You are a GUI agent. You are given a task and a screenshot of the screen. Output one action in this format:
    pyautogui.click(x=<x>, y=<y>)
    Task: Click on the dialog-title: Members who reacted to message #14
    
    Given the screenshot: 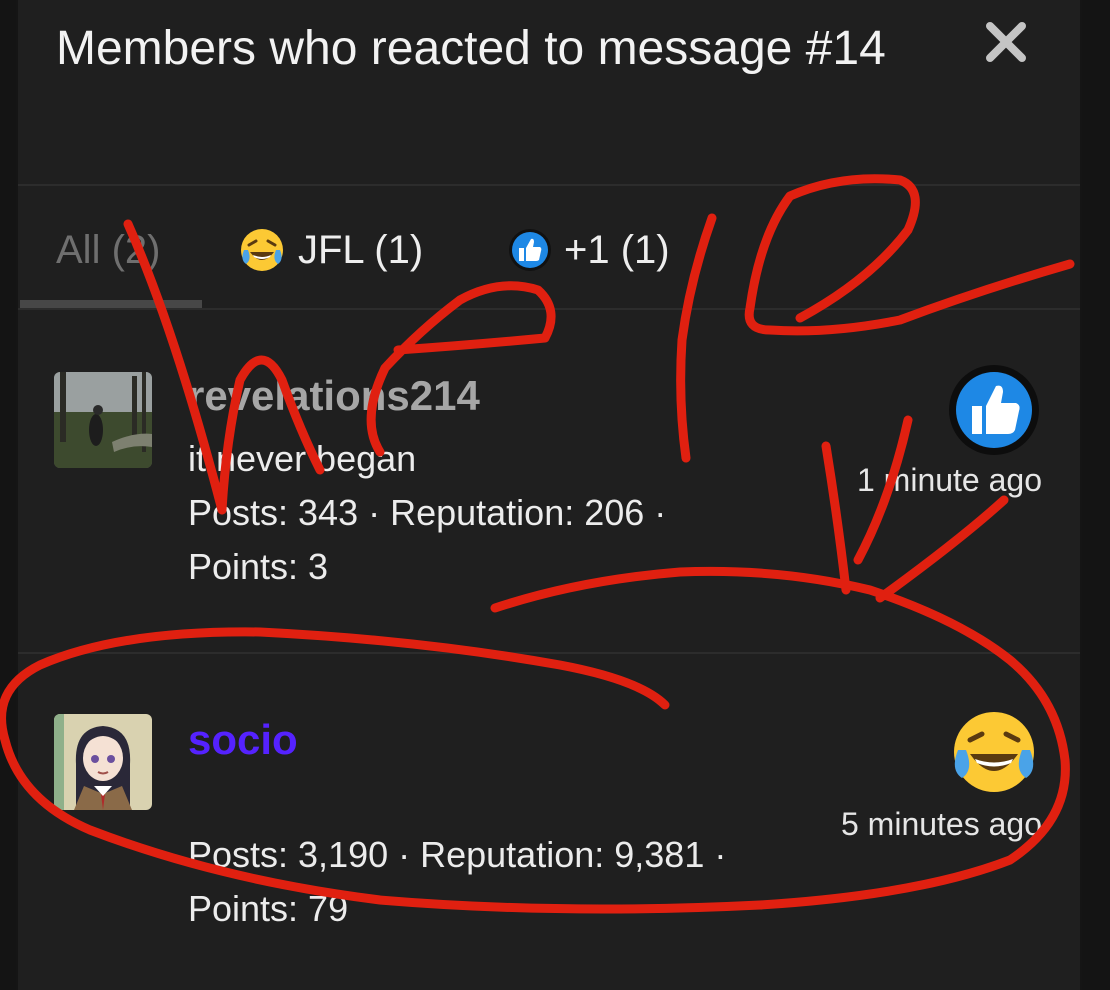 What is the action you would take?
    pyautogui.click(x=471, y=48)
    